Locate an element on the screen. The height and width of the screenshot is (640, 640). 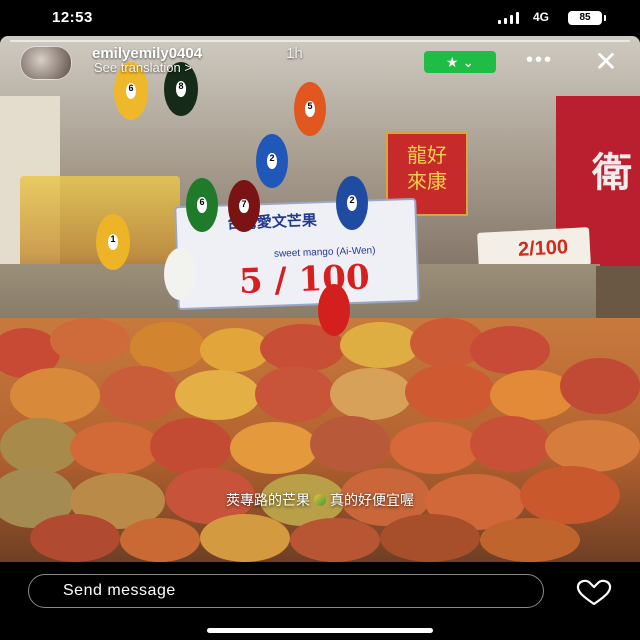
avatar is located at coordinates (46, 63).